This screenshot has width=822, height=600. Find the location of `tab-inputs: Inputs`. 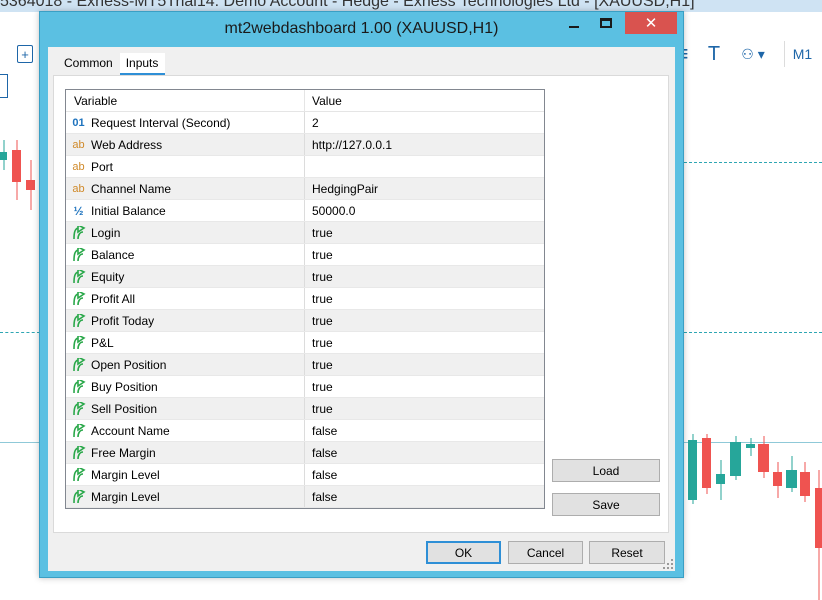

tab-inputs: Inputs is located at coordinates (142, 64).